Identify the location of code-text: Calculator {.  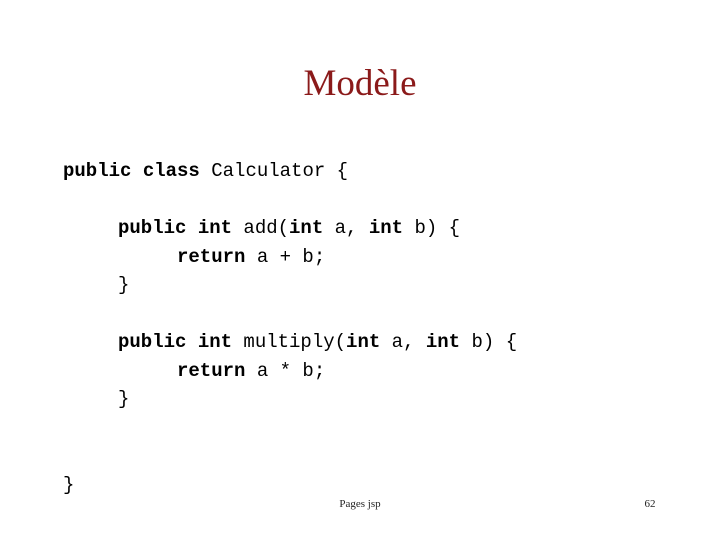
(280, 171).